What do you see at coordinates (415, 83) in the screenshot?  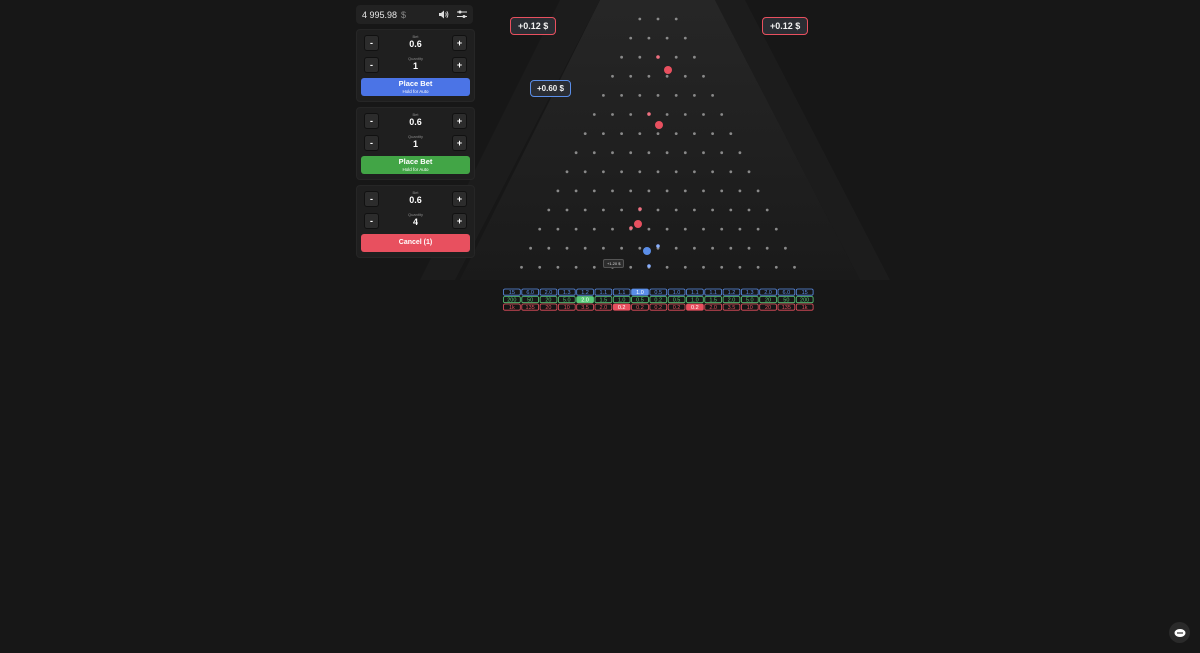 I see `place-bet-title: Place Bet` at bounding box center [415, 83].